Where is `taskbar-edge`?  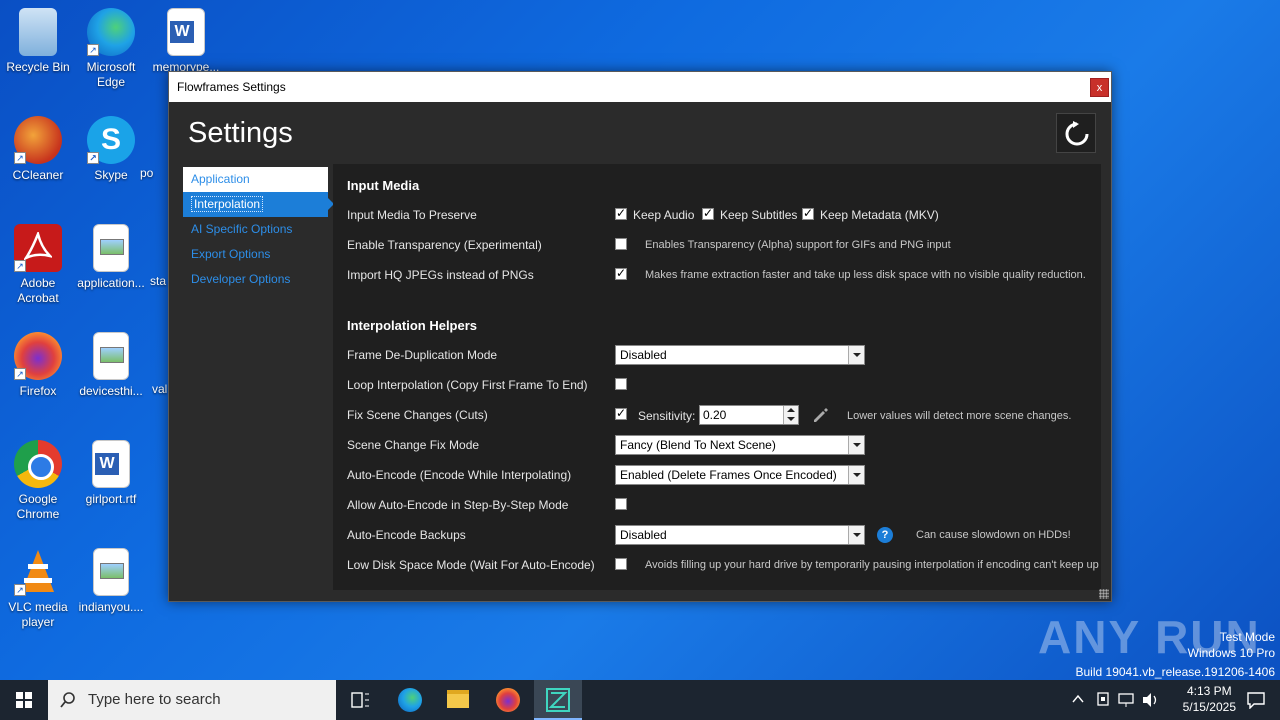
taskbar-edge is located at coordinates (410, 700).